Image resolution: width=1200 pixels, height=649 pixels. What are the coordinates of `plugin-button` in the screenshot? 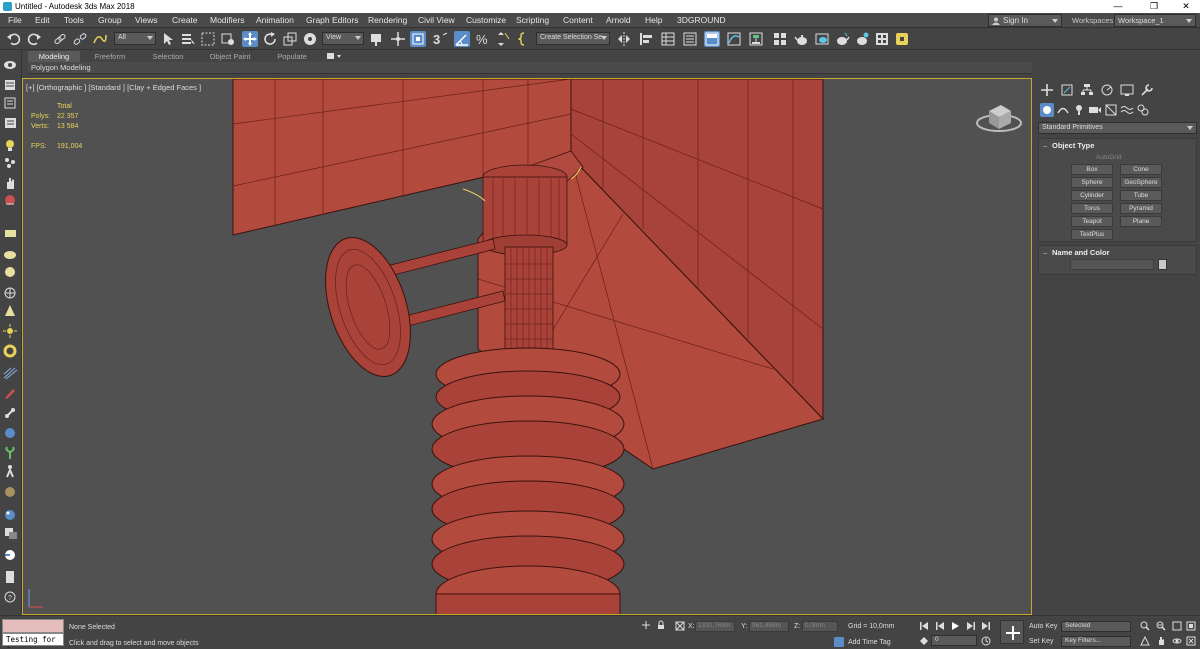 It's located at (902, 39).